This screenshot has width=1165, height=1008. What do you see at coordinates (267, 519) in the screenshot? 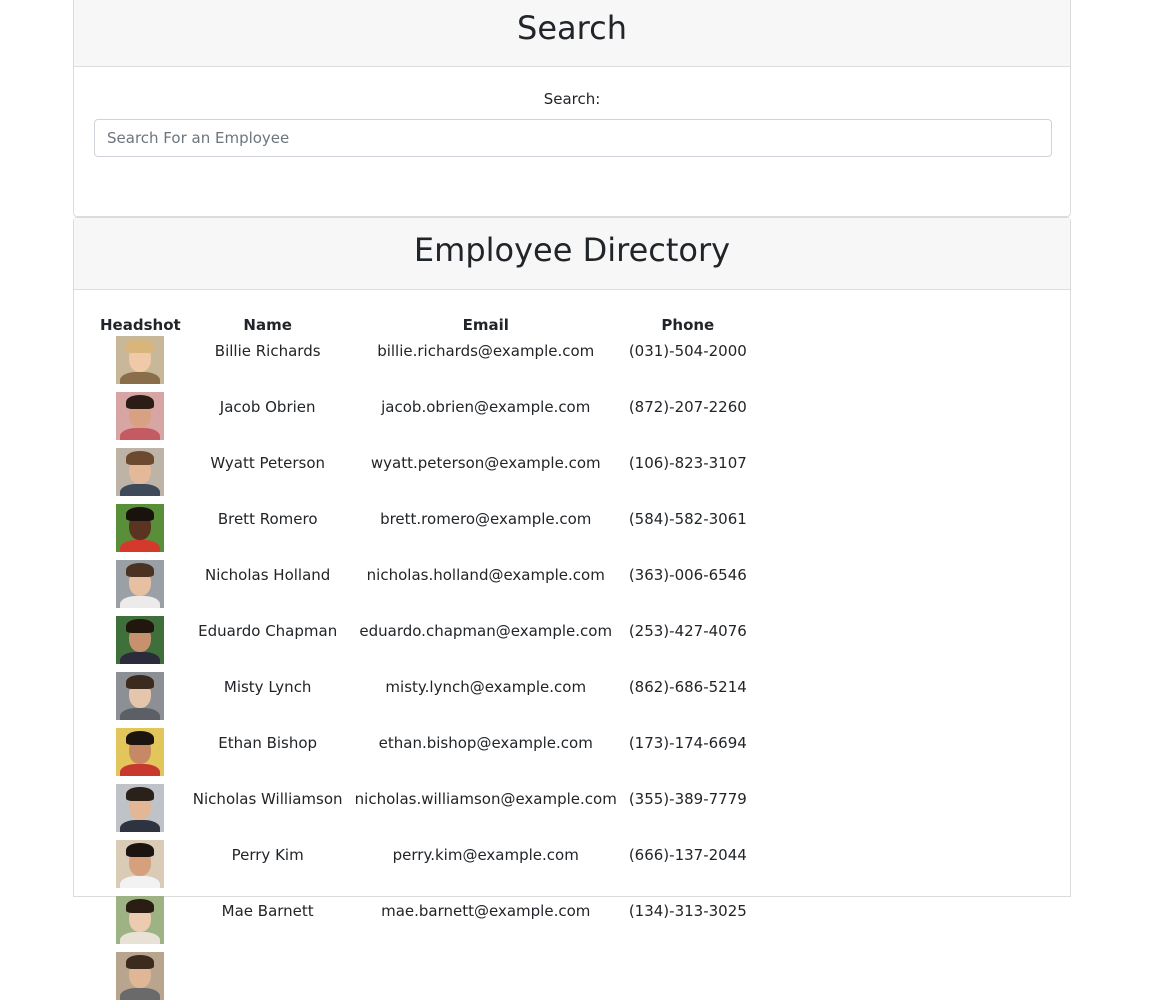
I see `employee-name: Brett Romero` at bounding box center [267, 519].